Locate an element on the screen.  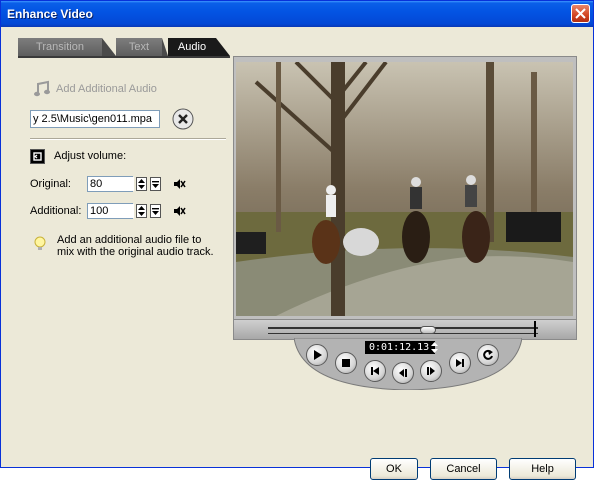
step-forward-icon is located at coordinates (431, 371).